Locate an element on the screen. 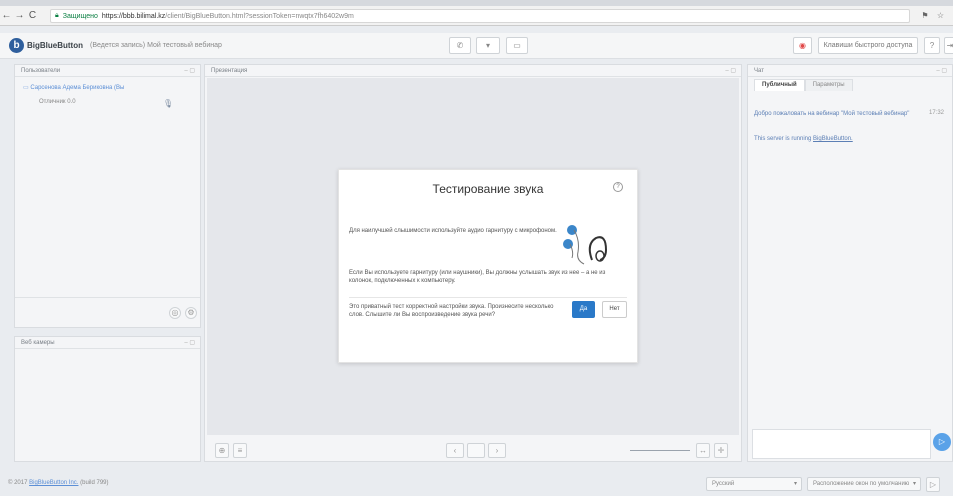 The height and width of the screenshot is (496, 953). annotation-button: ≡ is located at coordinates (240, 450).